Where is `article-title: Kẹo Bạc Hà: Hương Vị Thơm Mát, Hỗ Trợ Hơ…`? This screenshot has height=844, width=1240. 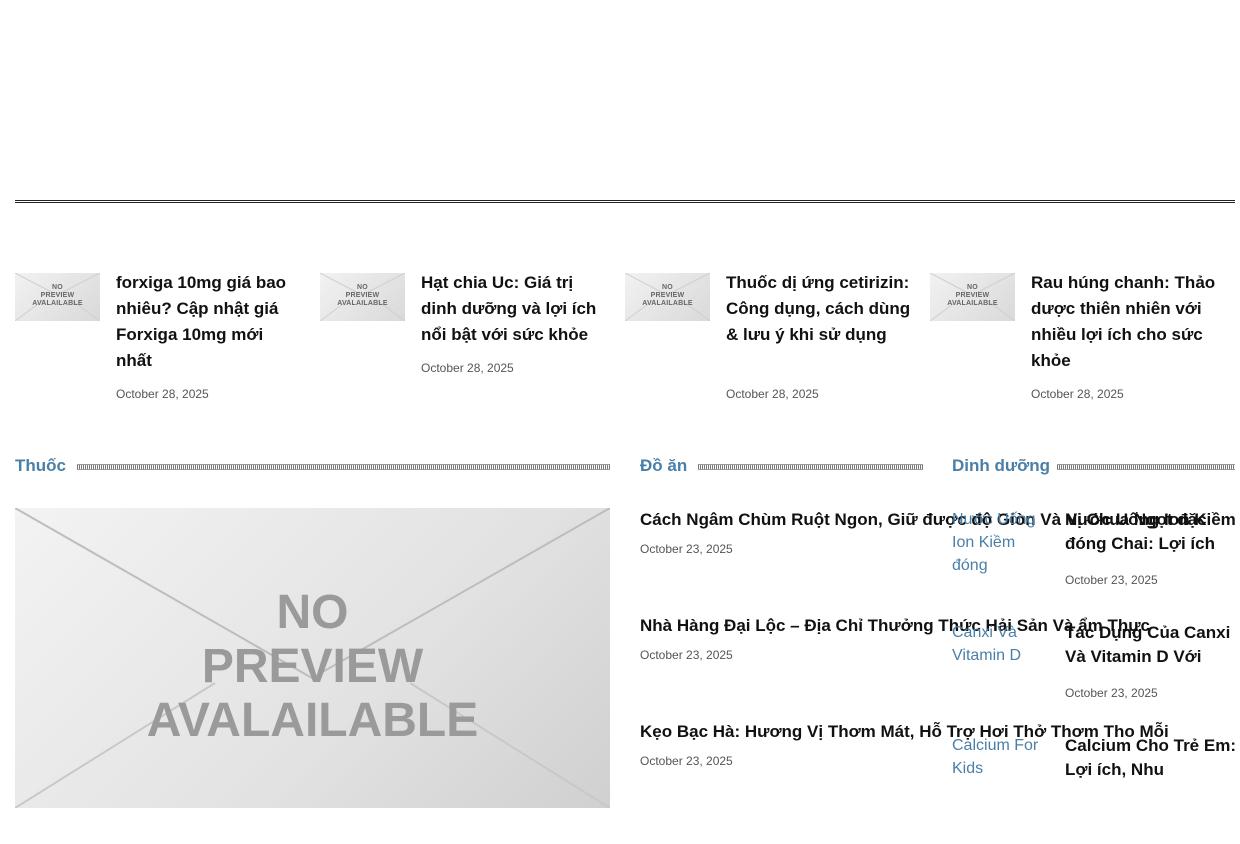
article-title: Kẹo Bạc Hà: Hương Vị Thơm Mát, Hỗ Trợ Hơ… is located at coordinates (904, 732).